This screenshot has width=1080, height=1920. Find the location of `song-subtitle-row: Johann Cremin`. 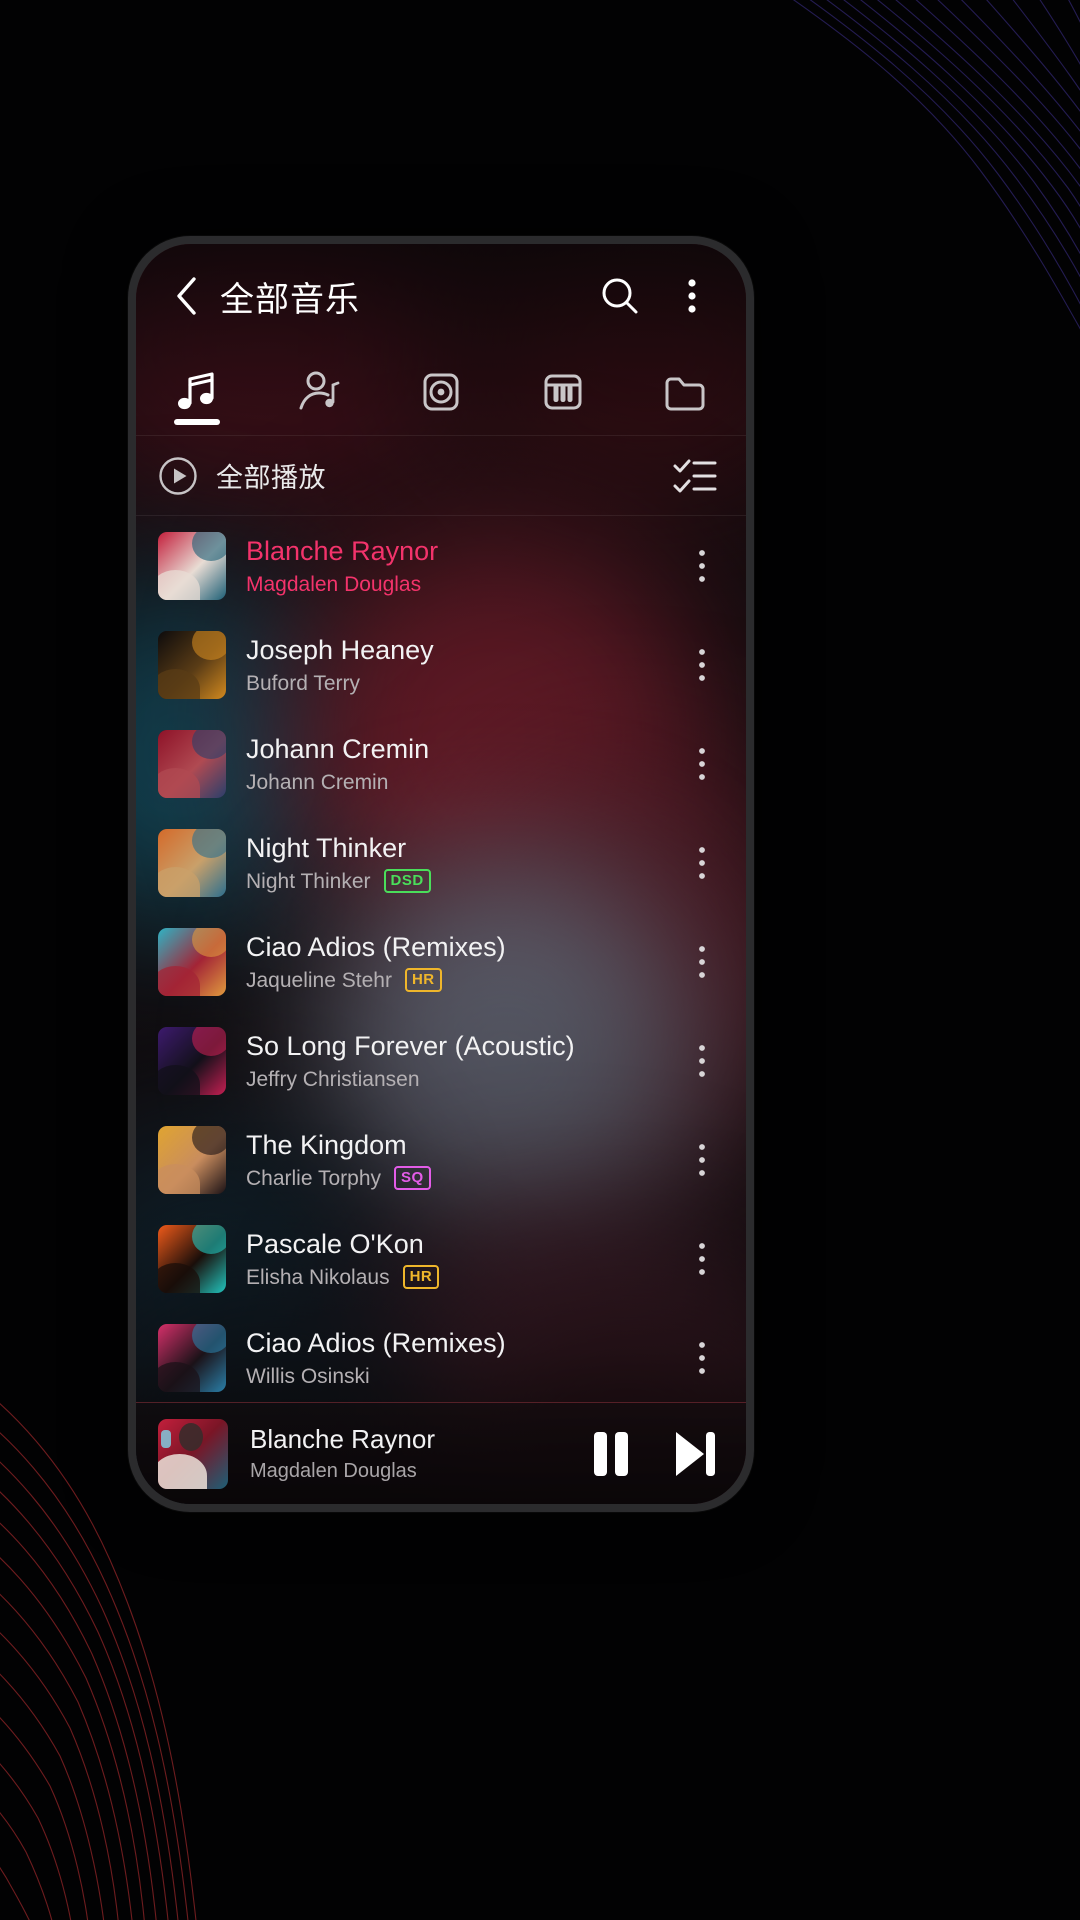

song-subtitle-row: Johann Cremin is located at coordinates (461, 782).